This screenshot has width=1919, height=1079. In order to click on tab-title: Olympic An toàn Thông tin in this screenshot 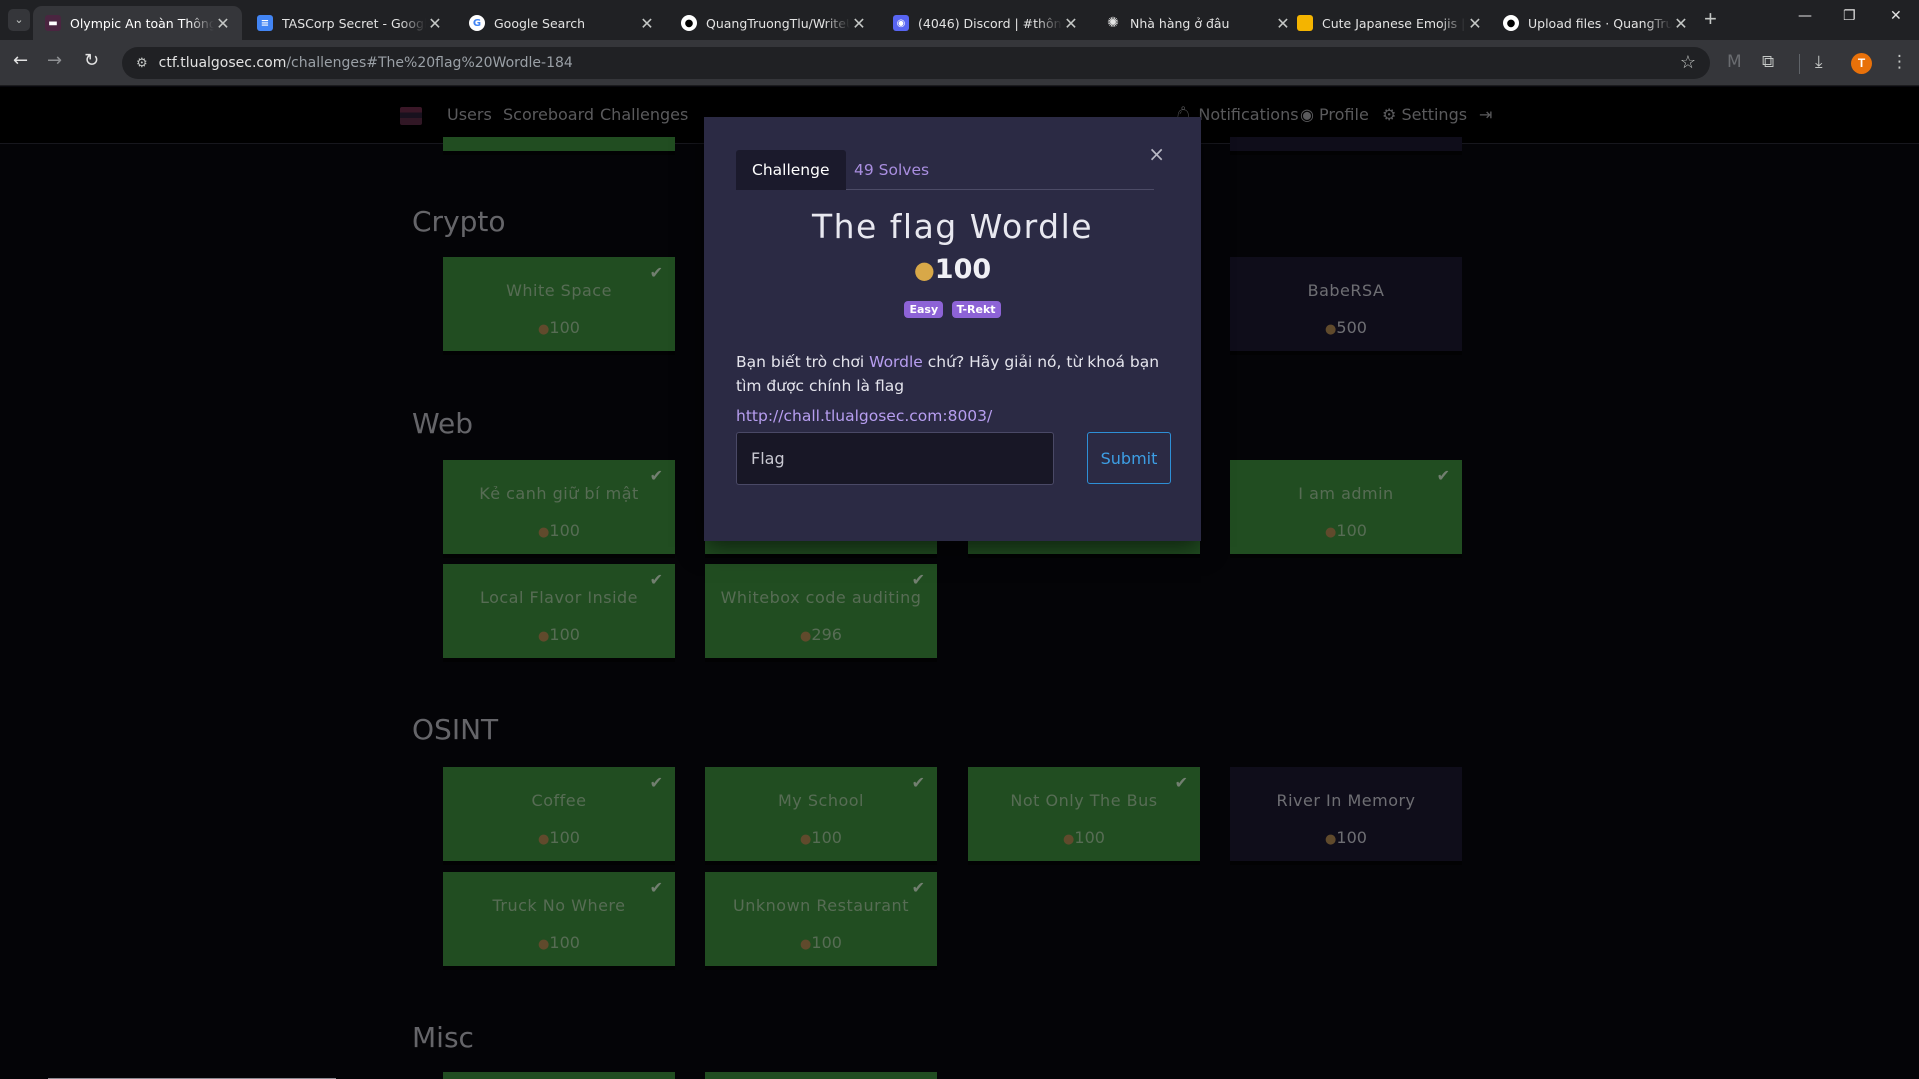, I will do `click(142, 23)`.